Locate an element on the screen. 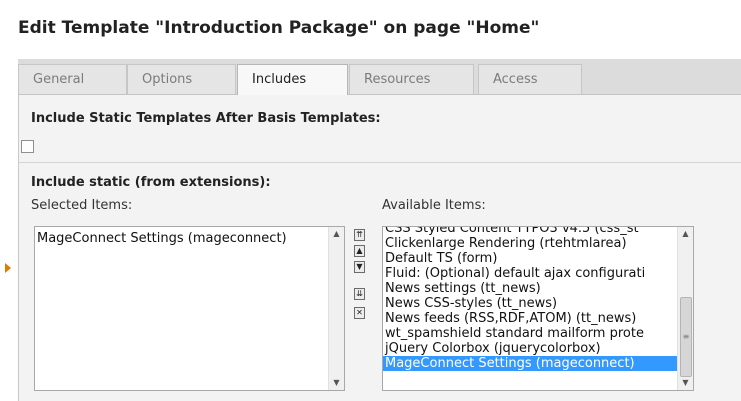 The image size is (741, 401). section-divider is located at coordinates (380, 162).